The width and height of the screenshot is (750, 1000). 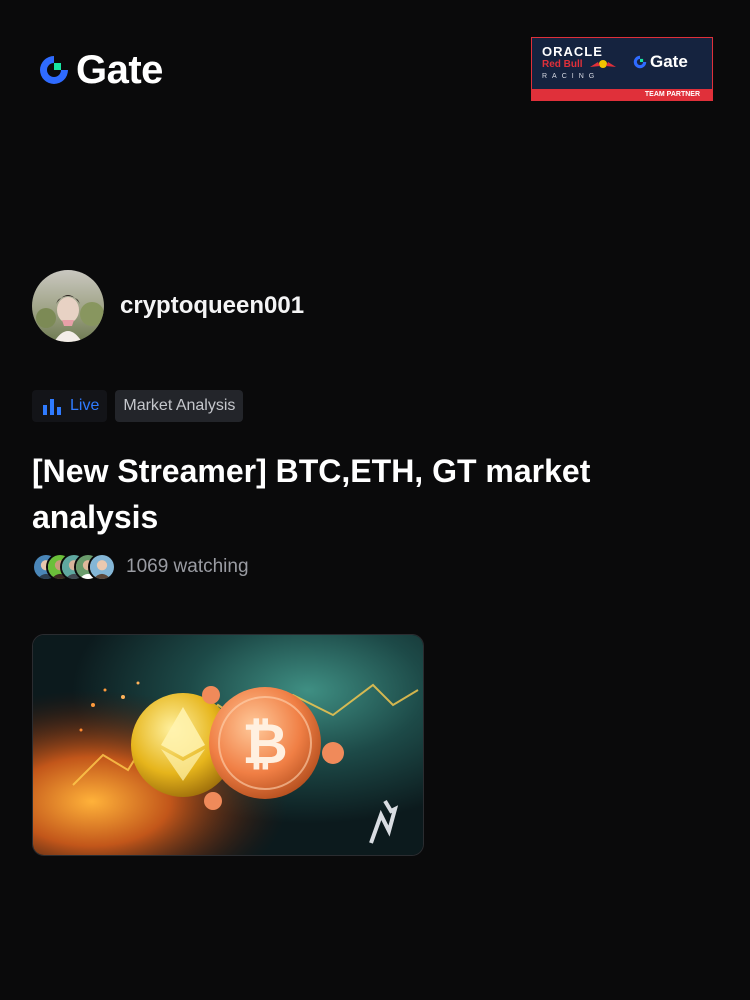 I want to click on streamer-username: cryptoqueen001, so click(x=212, y=306).